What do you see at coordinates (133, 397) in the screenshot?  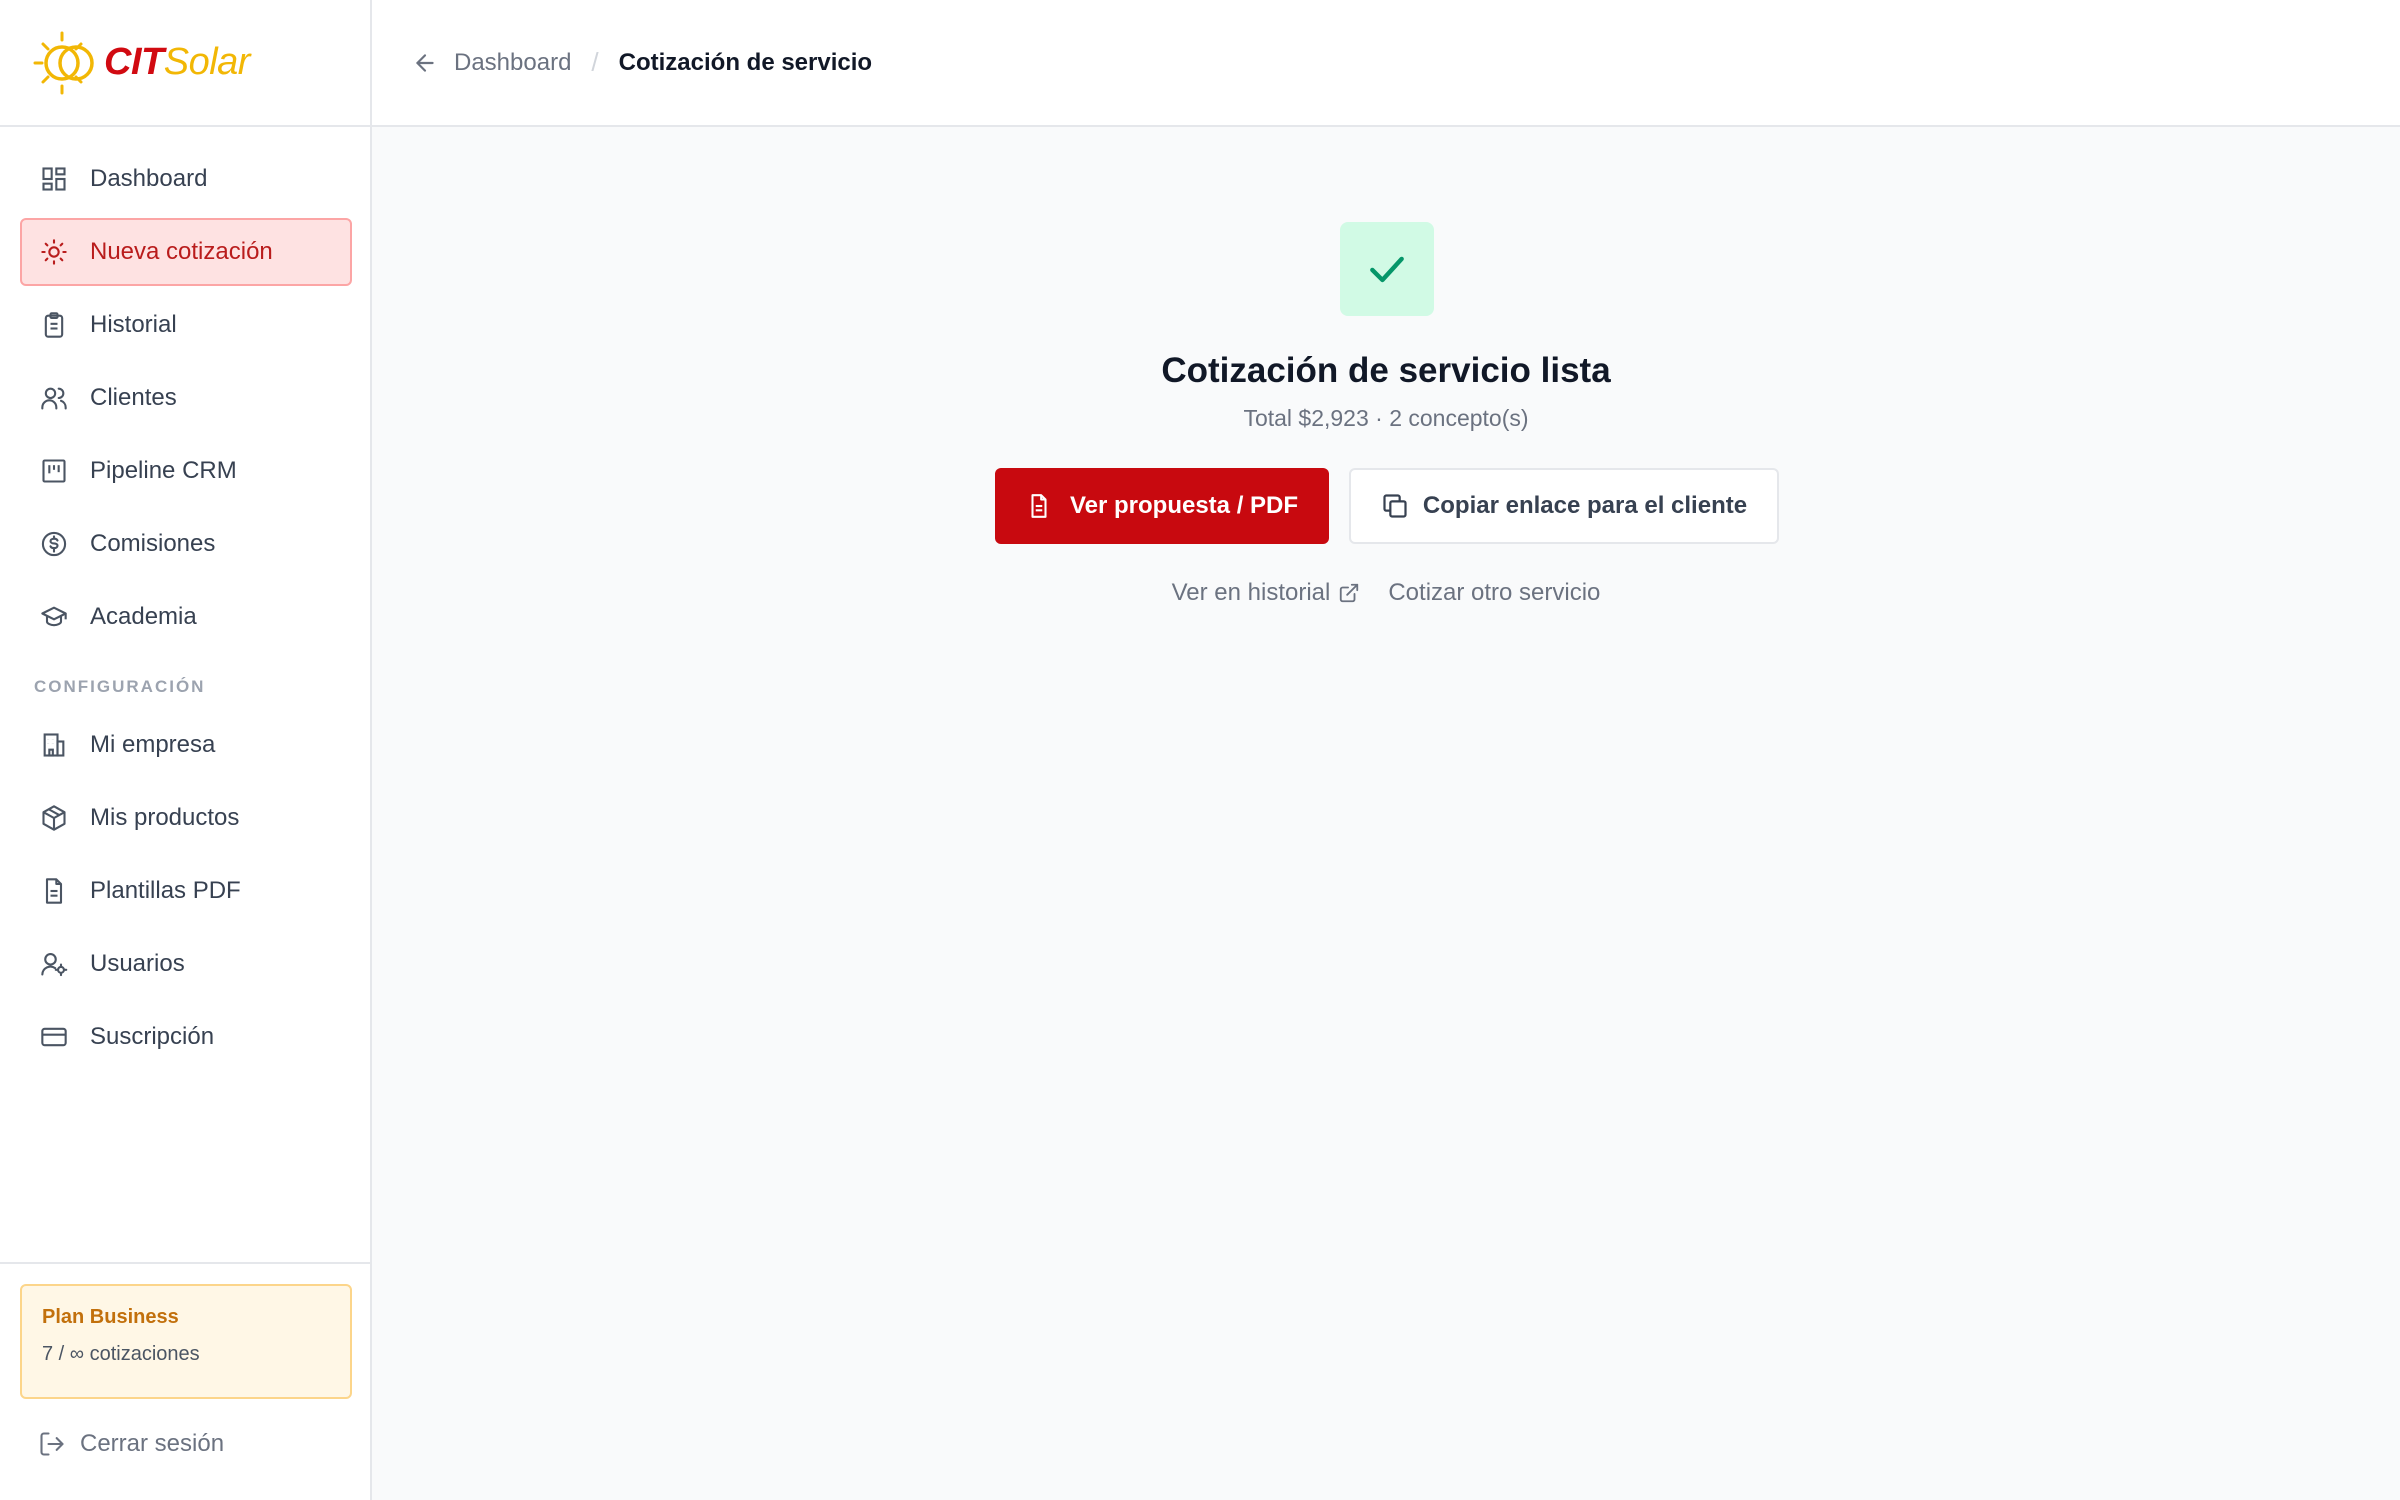 I see `sidebar-item-label: Clientes` at bounding box center [133, 397].